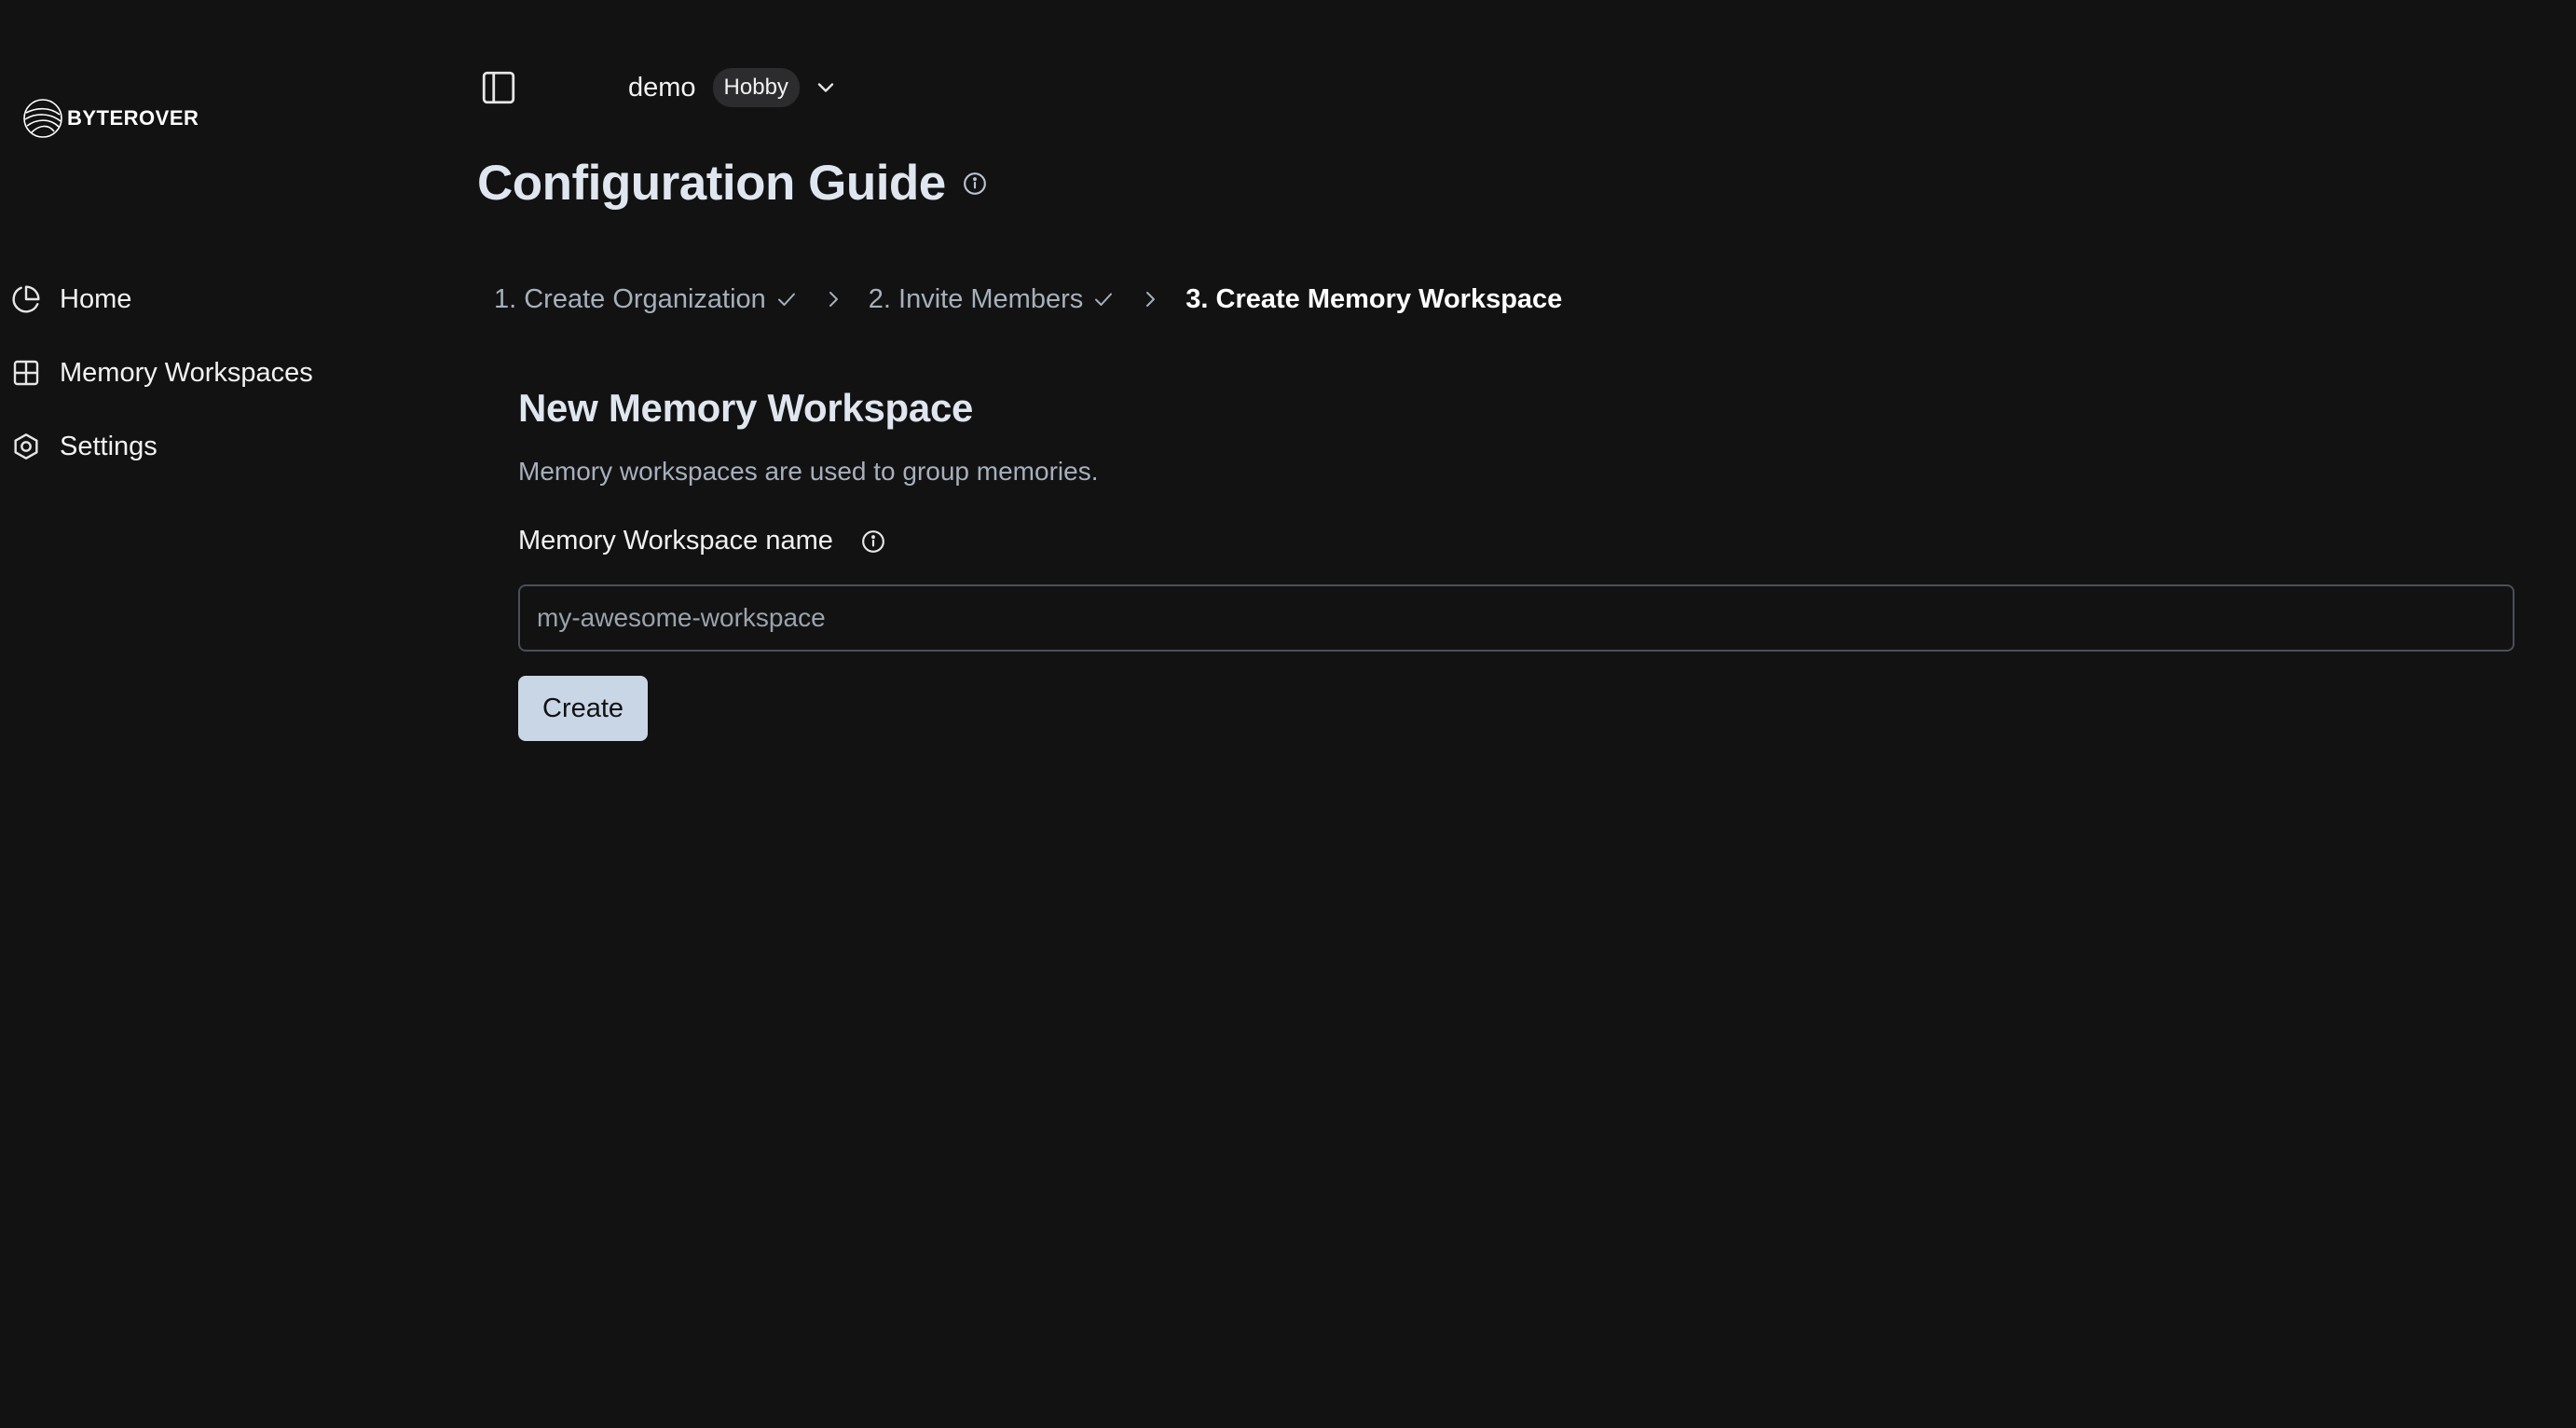  What do you see at coordinates (630, 298) in the screenshot?
I see `step-label: 1. Create Organization` at bounding box center [630, 298].